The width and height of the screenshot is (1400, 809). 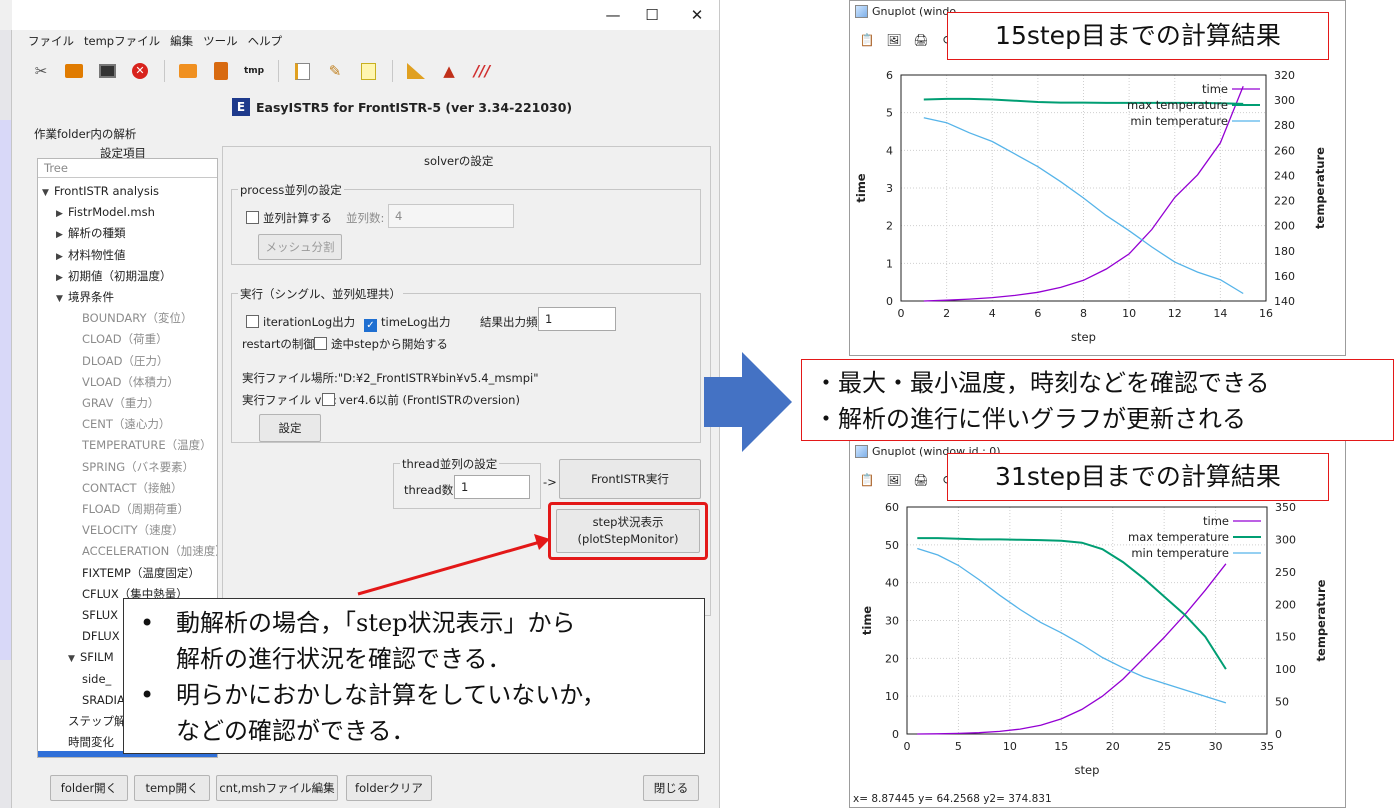 What do you see at coordinates (280, 344) in the screenshot?
I see `restart-label: restartの制御:` at bounding box center [280, 344].